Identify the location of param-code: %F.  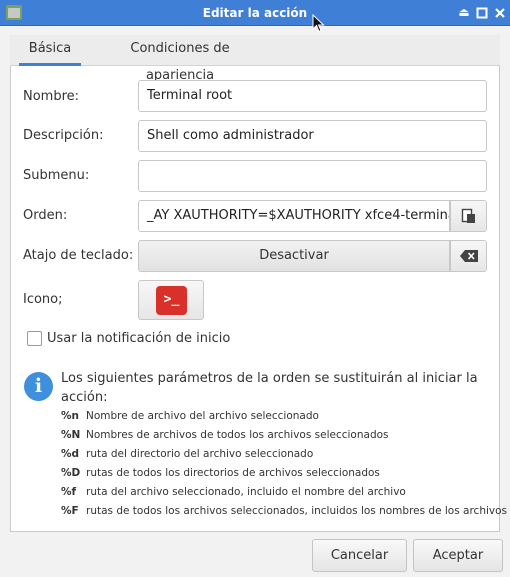
(70, 511).